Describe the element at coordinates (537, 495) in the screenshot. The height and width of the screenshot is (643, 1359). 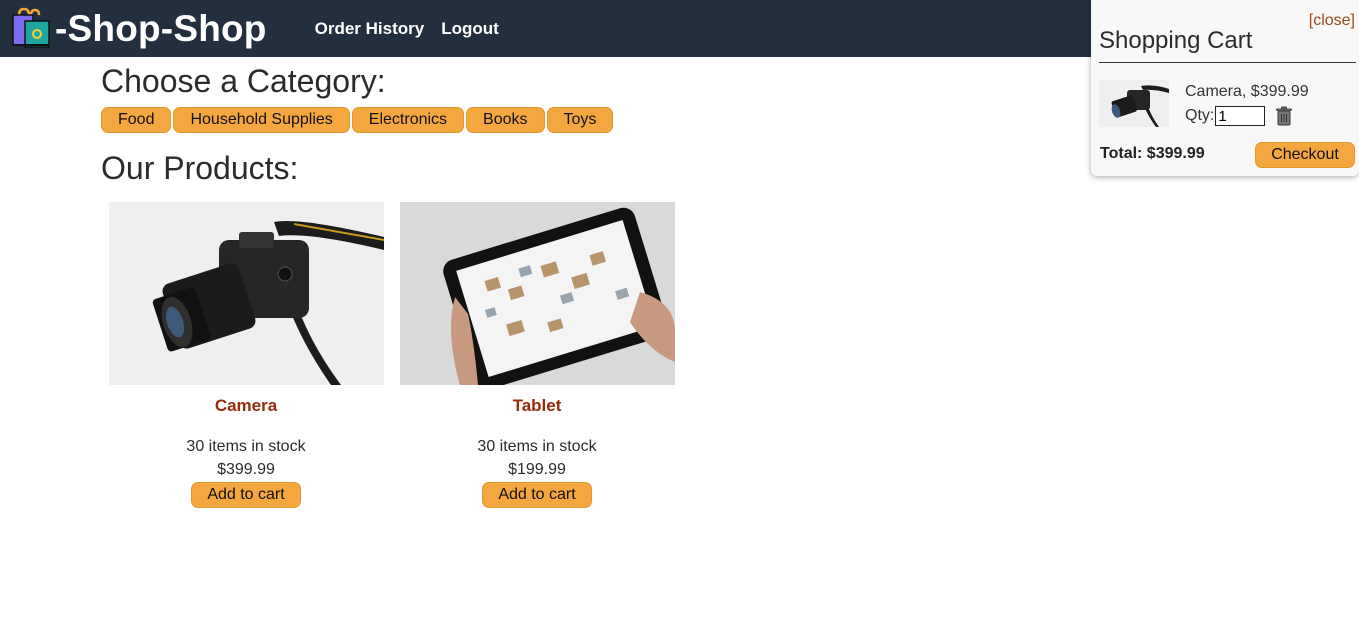
I see `add-to-cart-button-tablet: Add to cart` at that location.